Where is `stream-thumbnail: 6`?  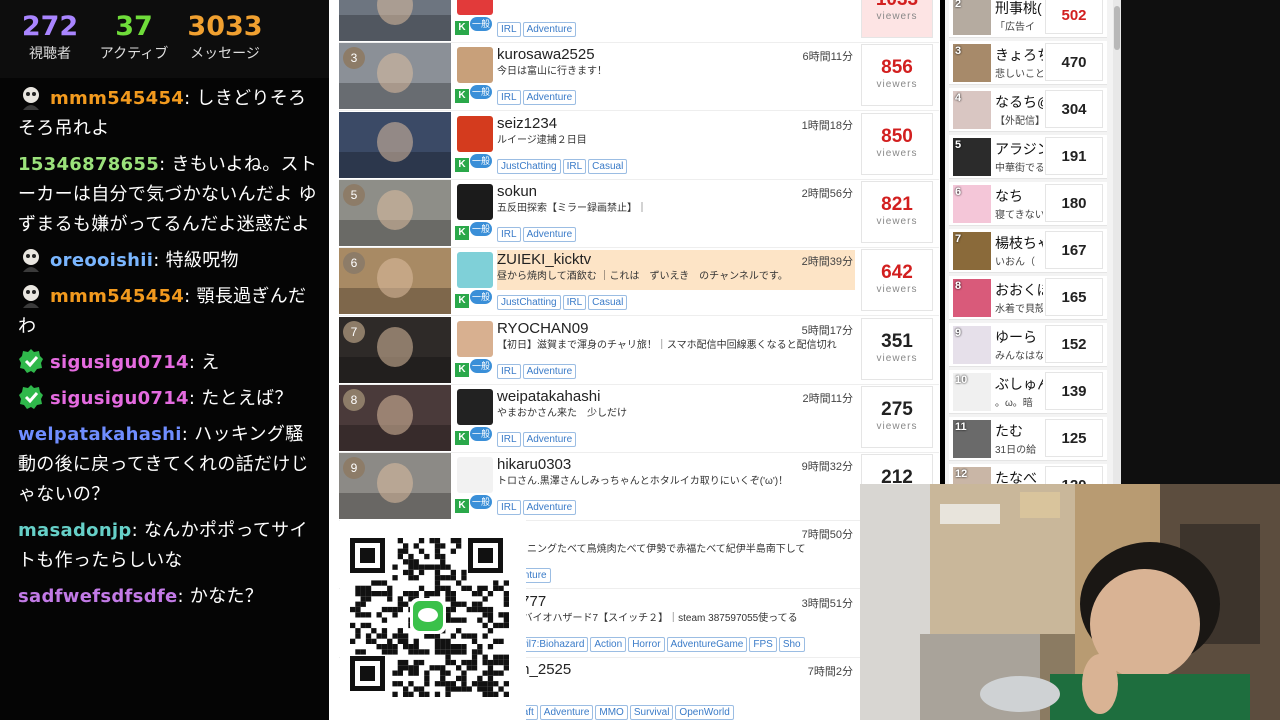
stream-thumbnail: 6 is located at coordinates (395, 281).